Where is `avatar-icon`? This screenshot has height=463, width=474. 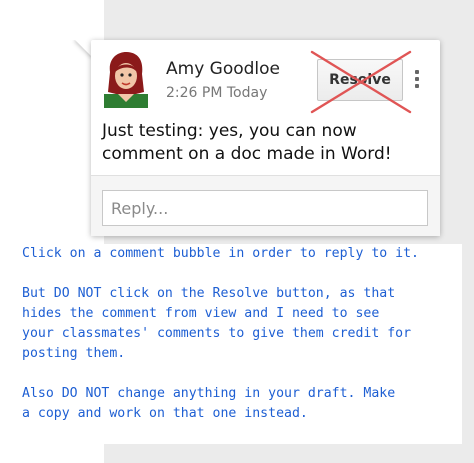 avatar-icon is located at coordinates (126, 80).